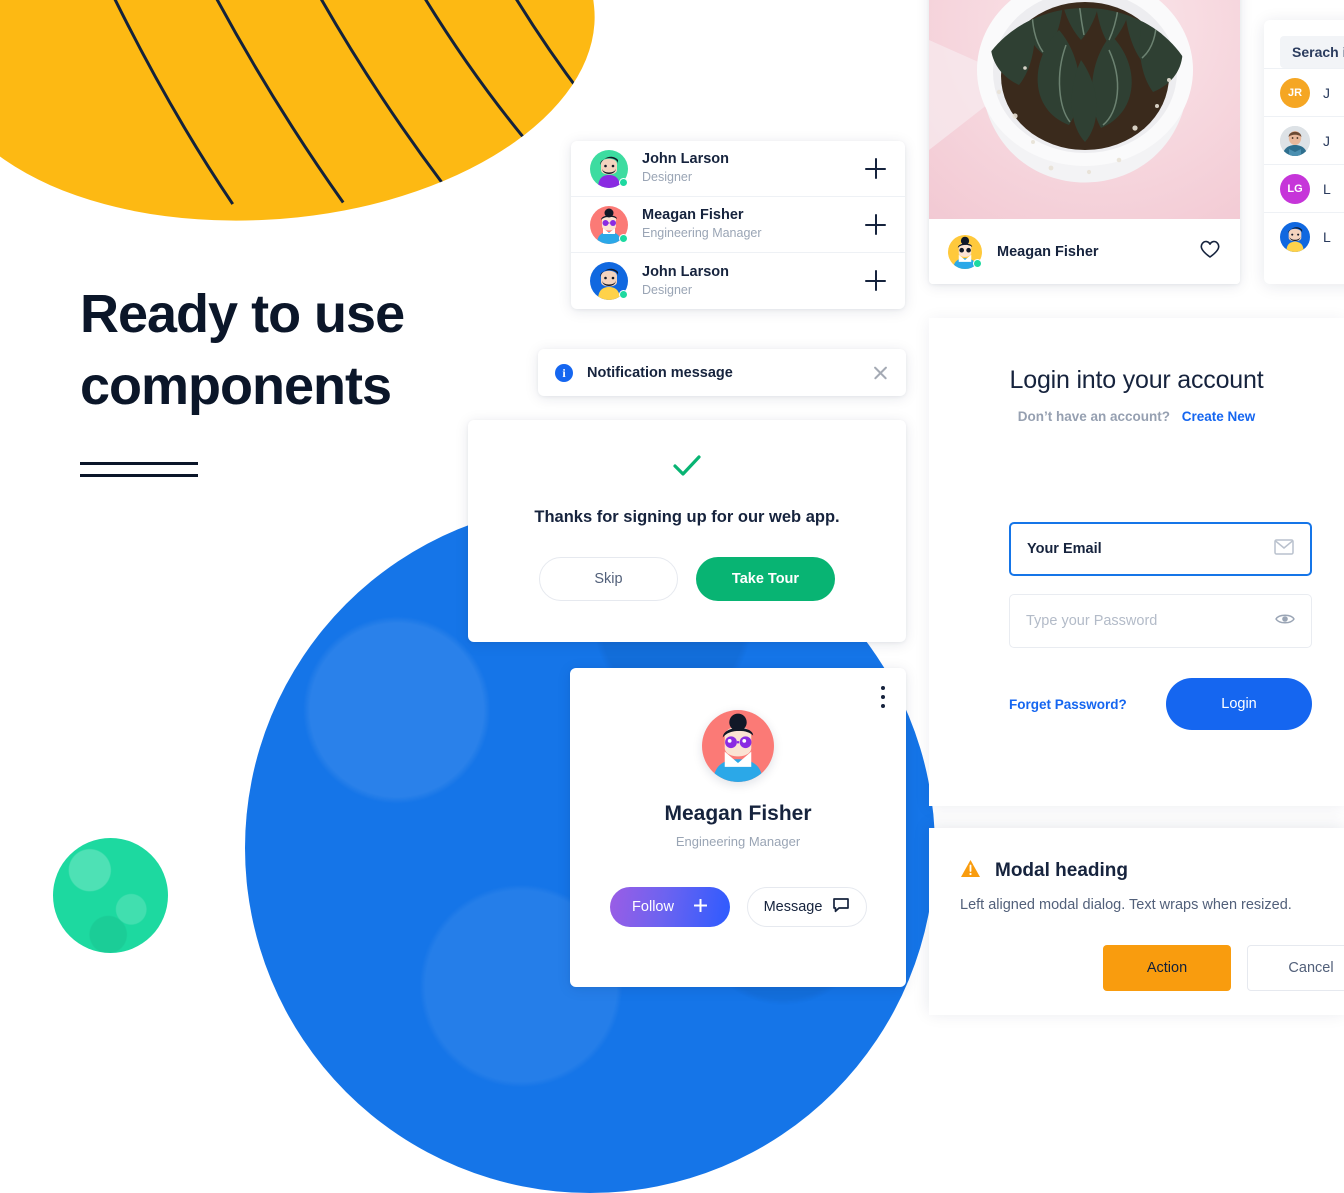 Image resolution: width=1344 pixels, height=1193 pixels. Describe the element at coordinates (1064, 549) in the screenshot. I see `email-value: Your Email` at that location.